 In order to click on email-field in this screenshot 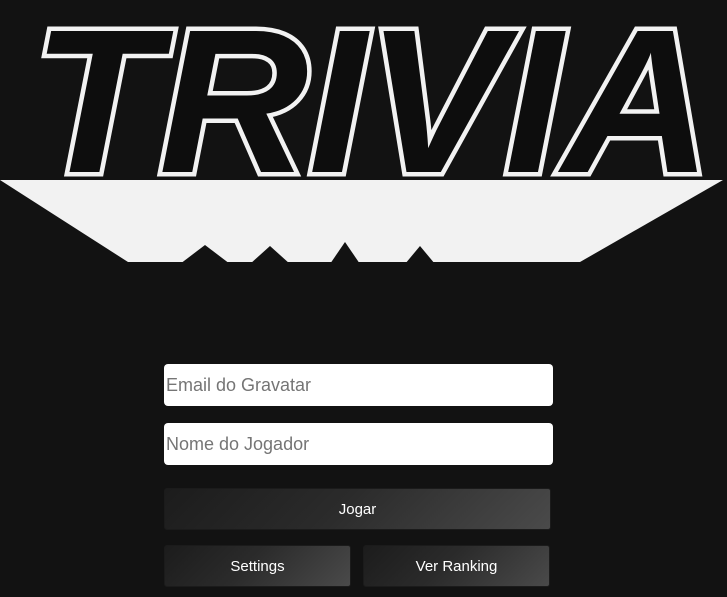, I will do `click(358, 385)`.